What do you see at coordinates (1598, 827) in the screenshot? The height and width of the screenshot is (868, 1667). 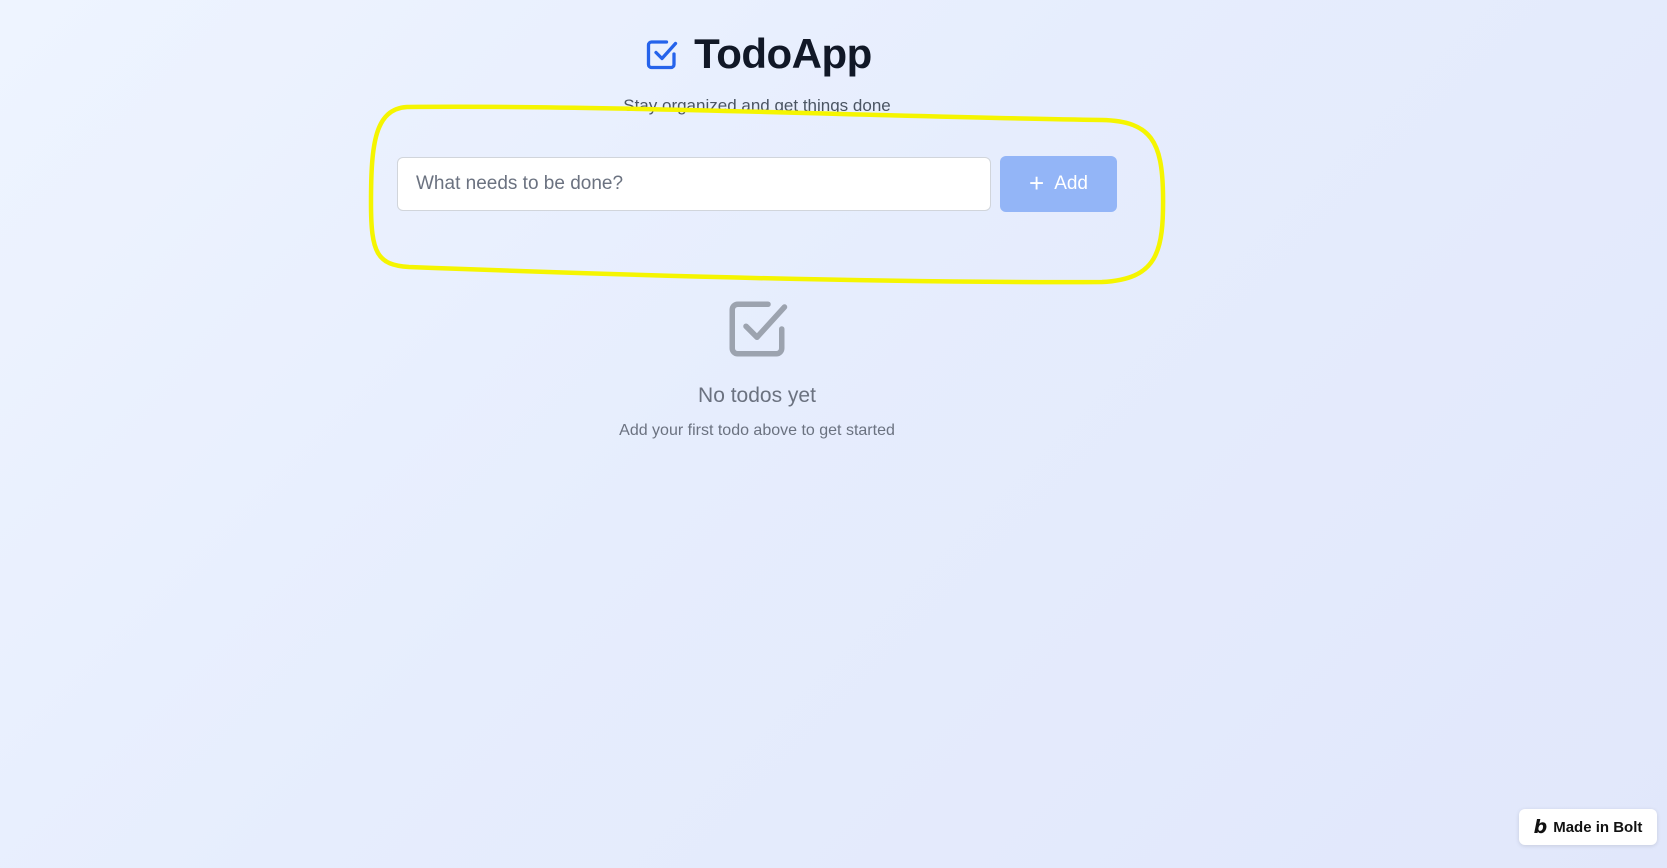 I see `made-in-bolt-label: Made in Bolt` at bounding box center [1598, 827].